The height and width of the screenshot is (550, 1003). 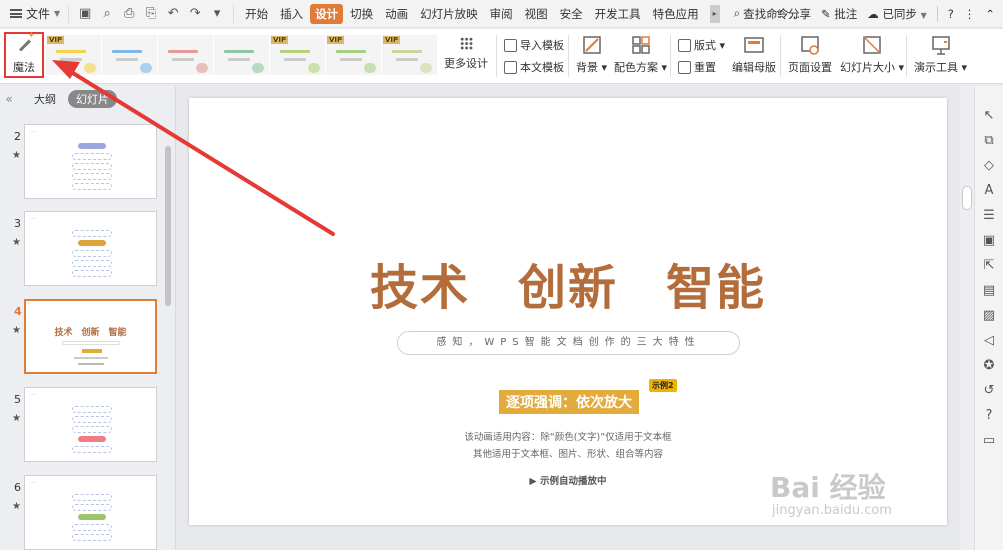 I want to click on slide-thumbnail-4: 4 ★ 技术 创新 智能, so click(x=80, y=337).